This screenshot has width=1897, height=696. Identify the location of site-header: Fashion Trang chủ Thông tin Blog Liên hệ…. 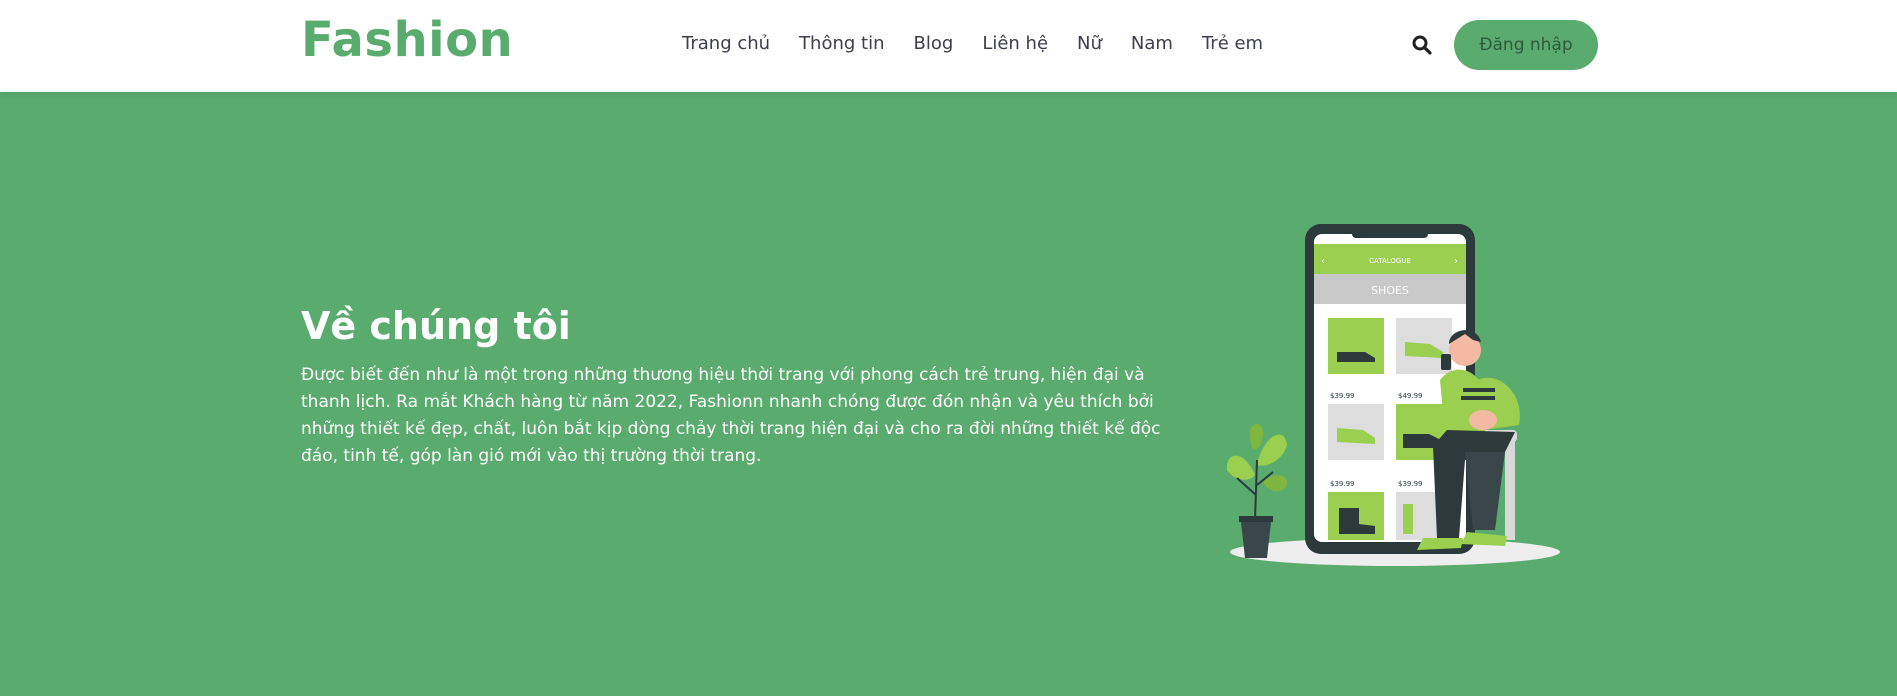
(948, 46).